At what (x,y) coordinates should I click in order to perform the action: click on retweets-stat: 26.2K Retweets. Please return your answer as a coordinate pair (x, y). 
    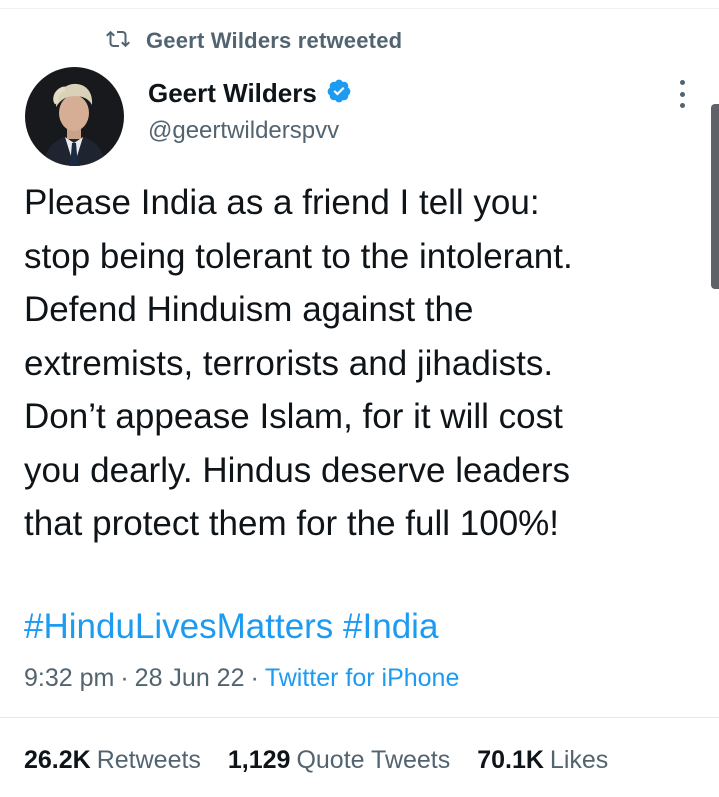
    Looking at the image, I should click on (112, 760).